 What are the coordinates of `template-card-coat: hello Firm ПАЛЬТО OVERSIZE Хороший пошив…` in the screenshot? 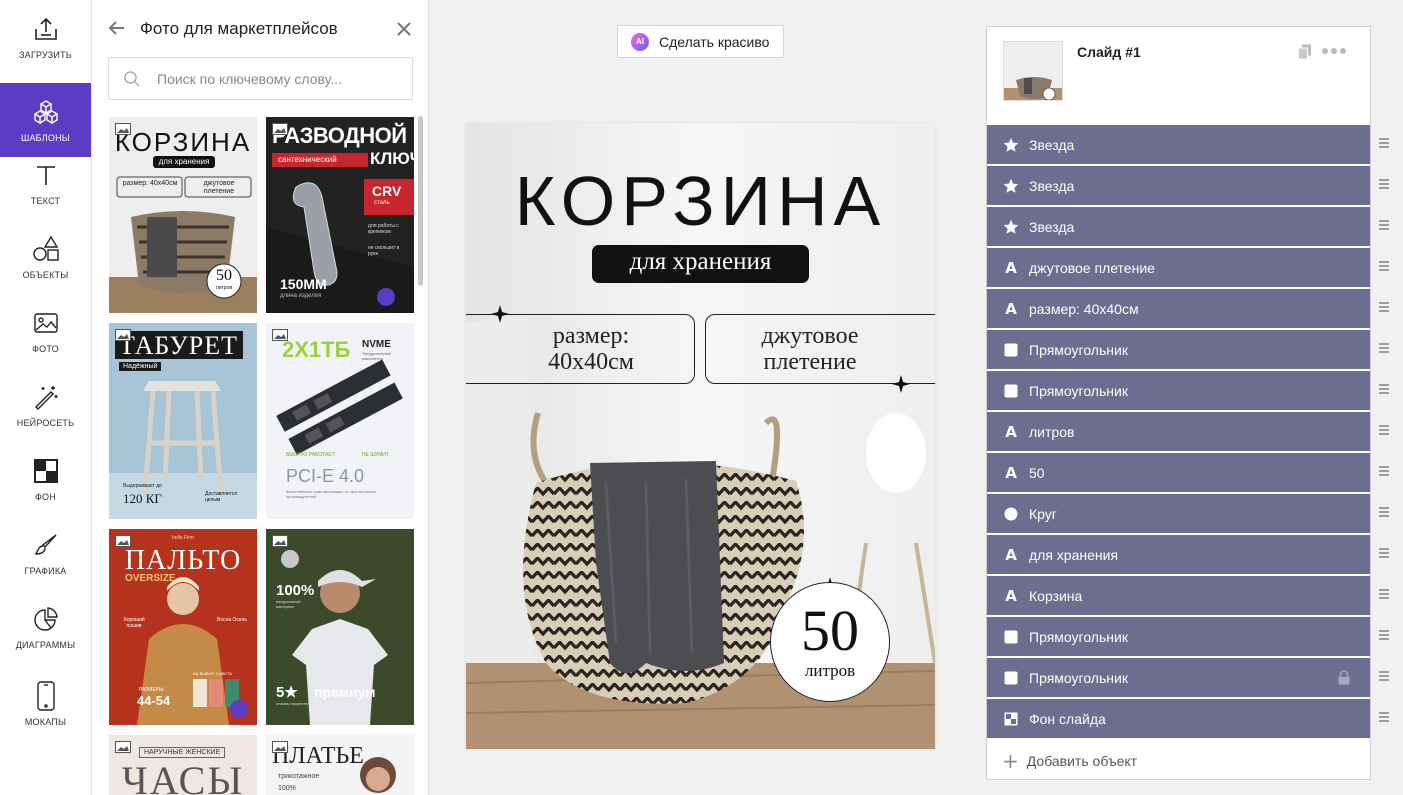 It's located at (183, 627).